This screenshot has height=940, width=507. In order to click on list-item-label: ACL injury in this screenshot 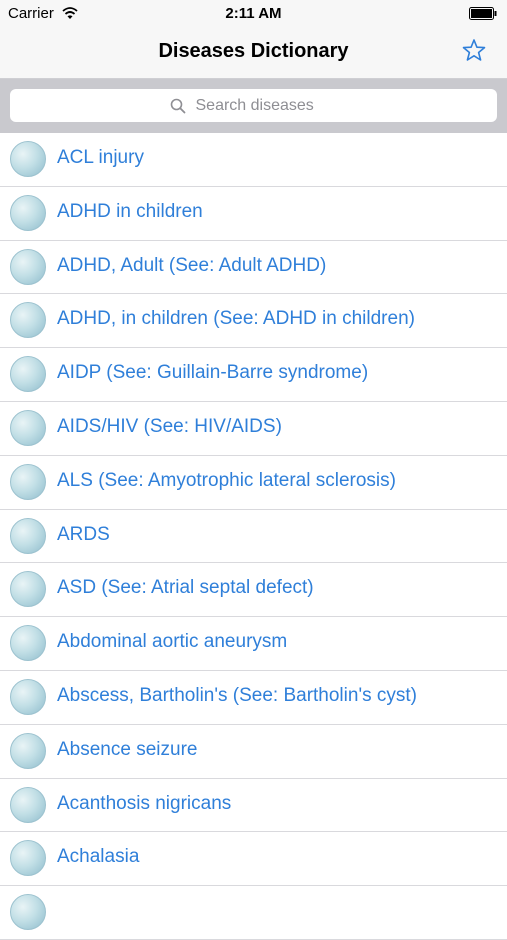, I will do `click(100, 157)`.